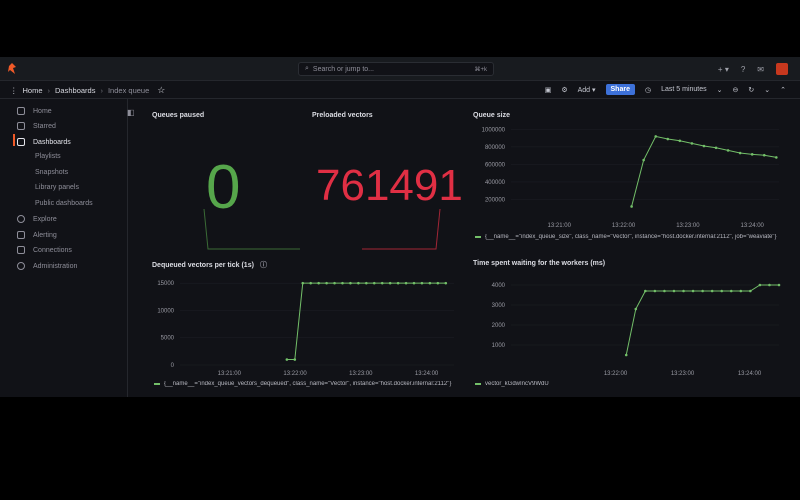 This screenshot has width=800, height=500. Describe the element at coordinates (782, 69) in the screenshot. I see `avatar` at that location.